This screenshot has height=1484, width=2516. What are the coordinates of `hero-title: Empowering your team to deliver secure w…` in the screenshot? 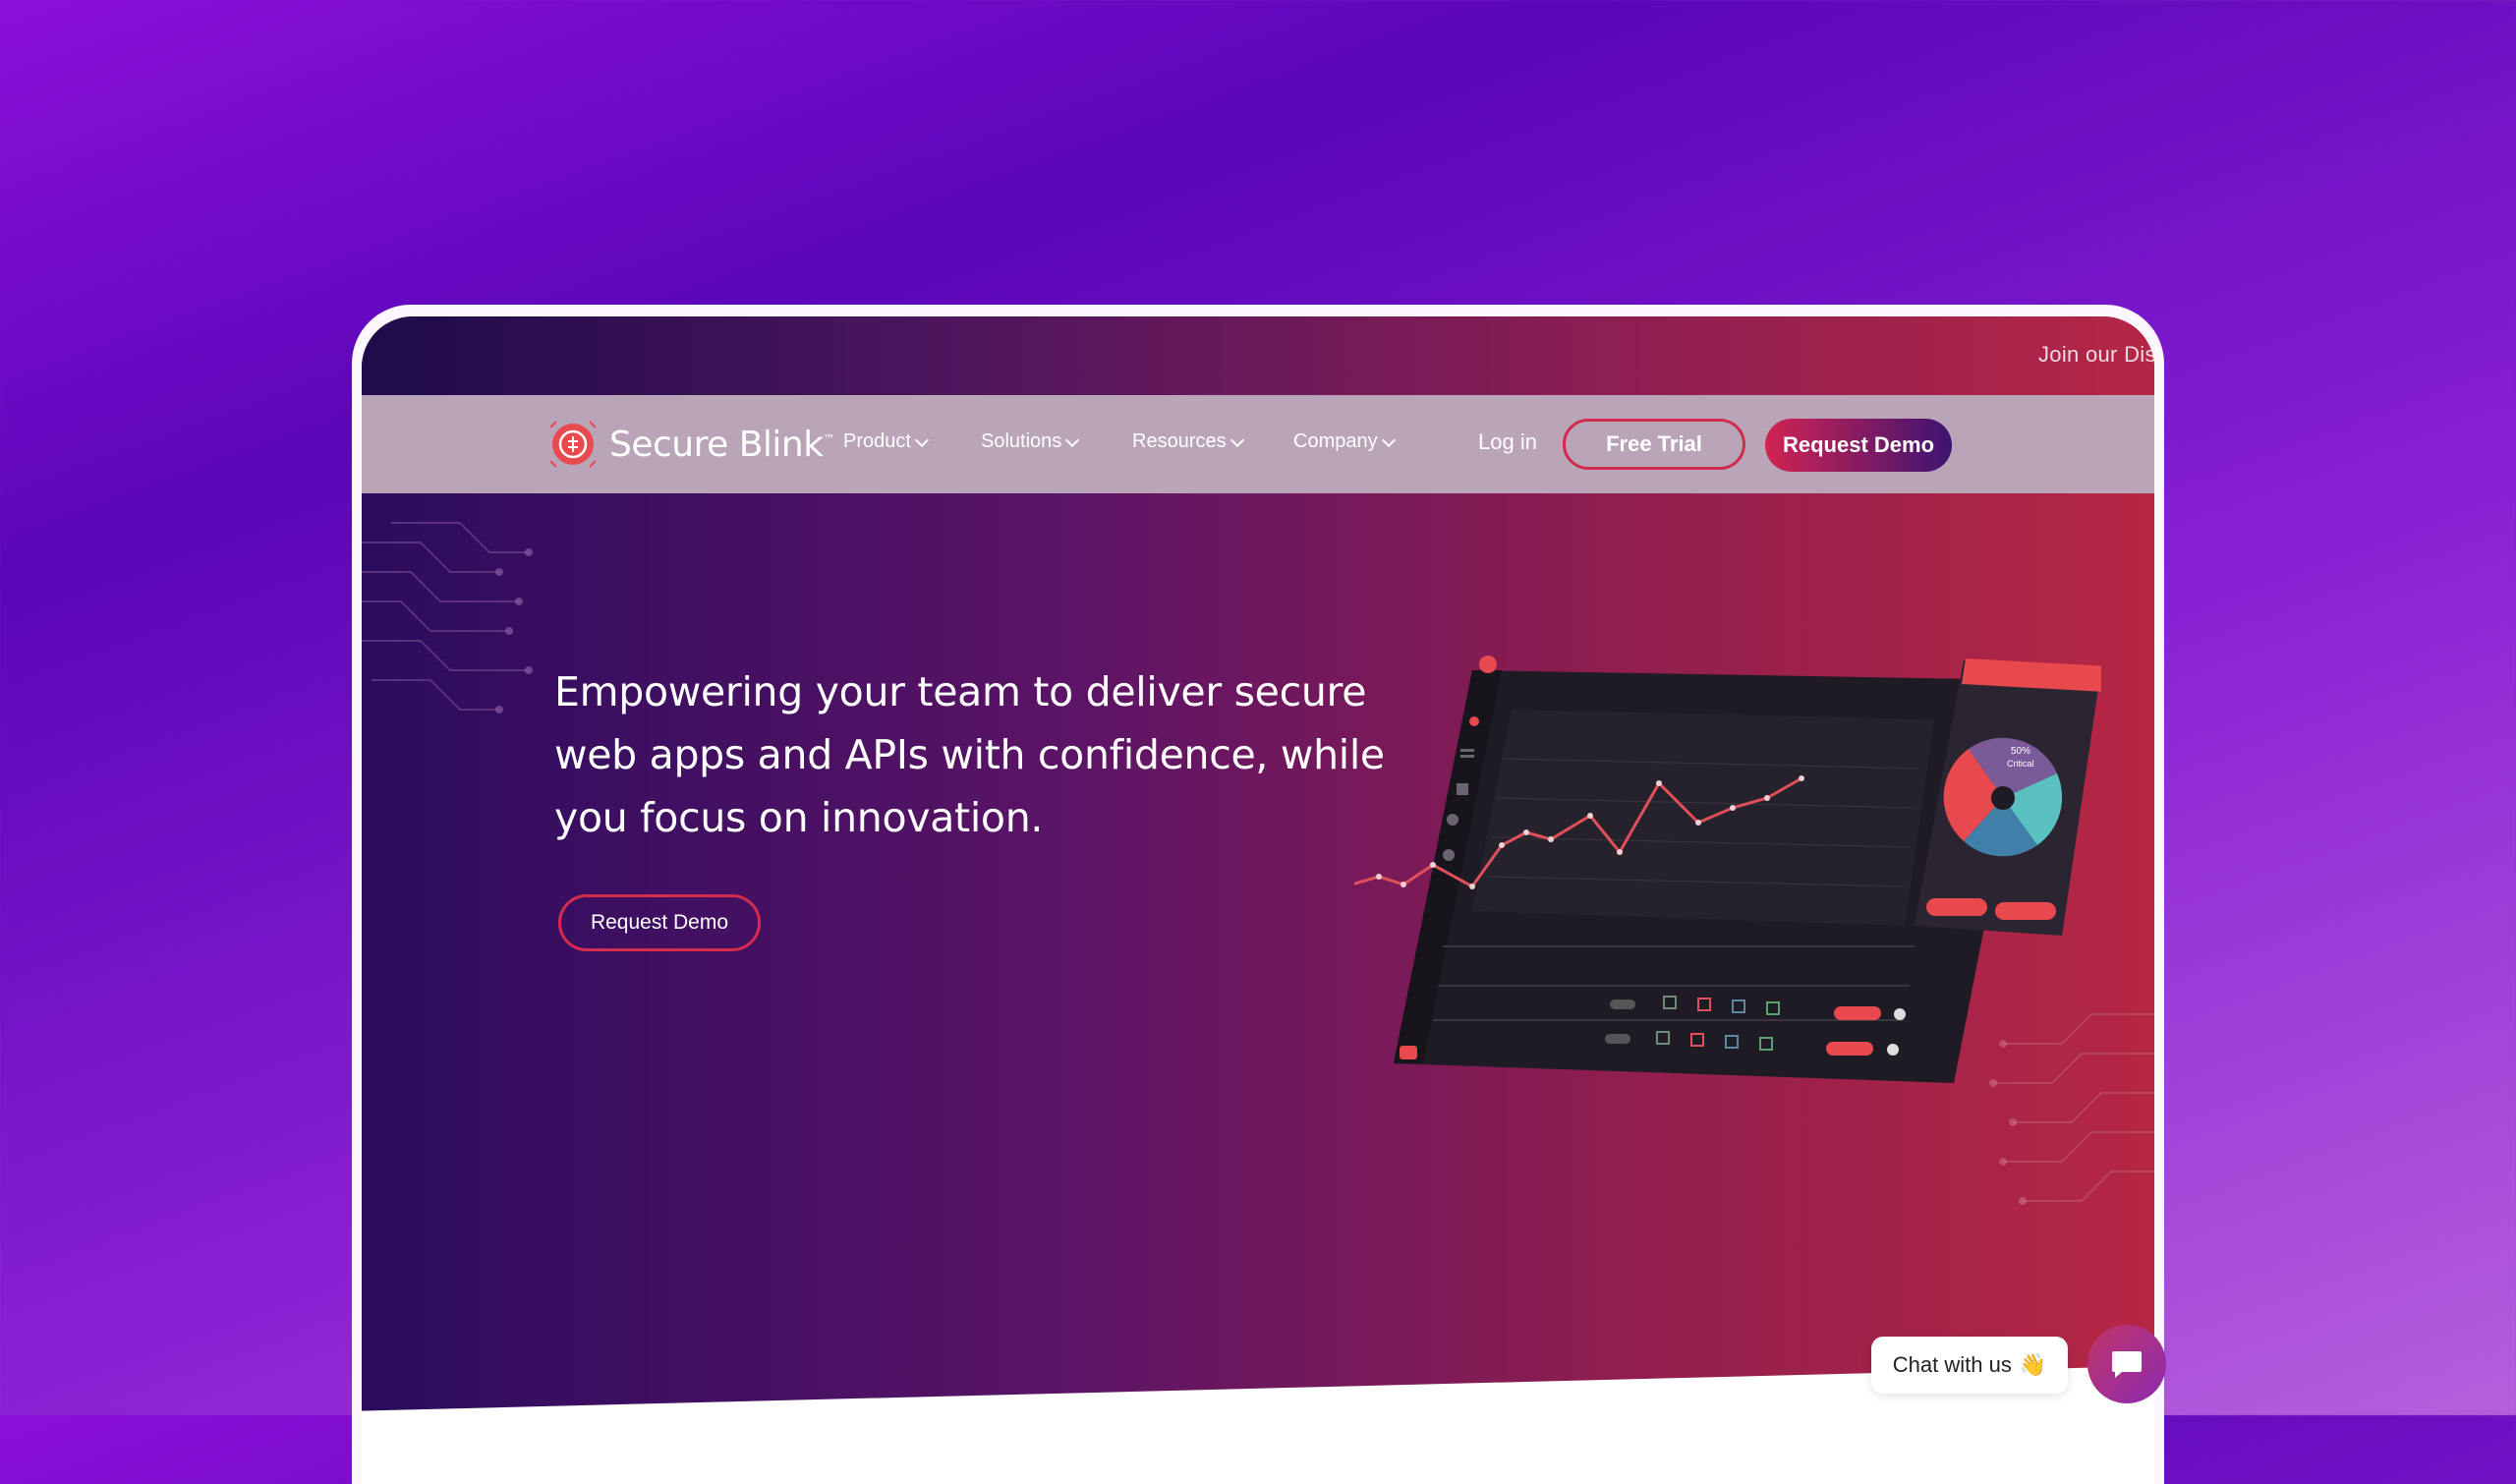 It's located at (969, 754).